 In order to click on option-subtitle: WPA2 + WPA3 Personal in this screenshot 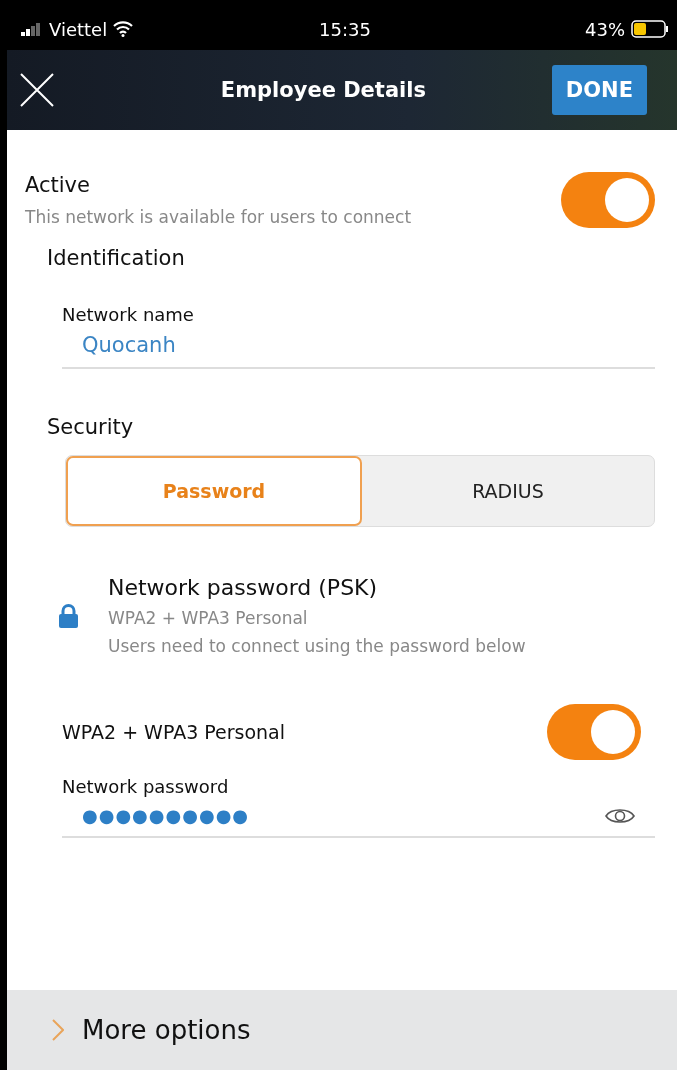, I will do `click(208, 618)`.